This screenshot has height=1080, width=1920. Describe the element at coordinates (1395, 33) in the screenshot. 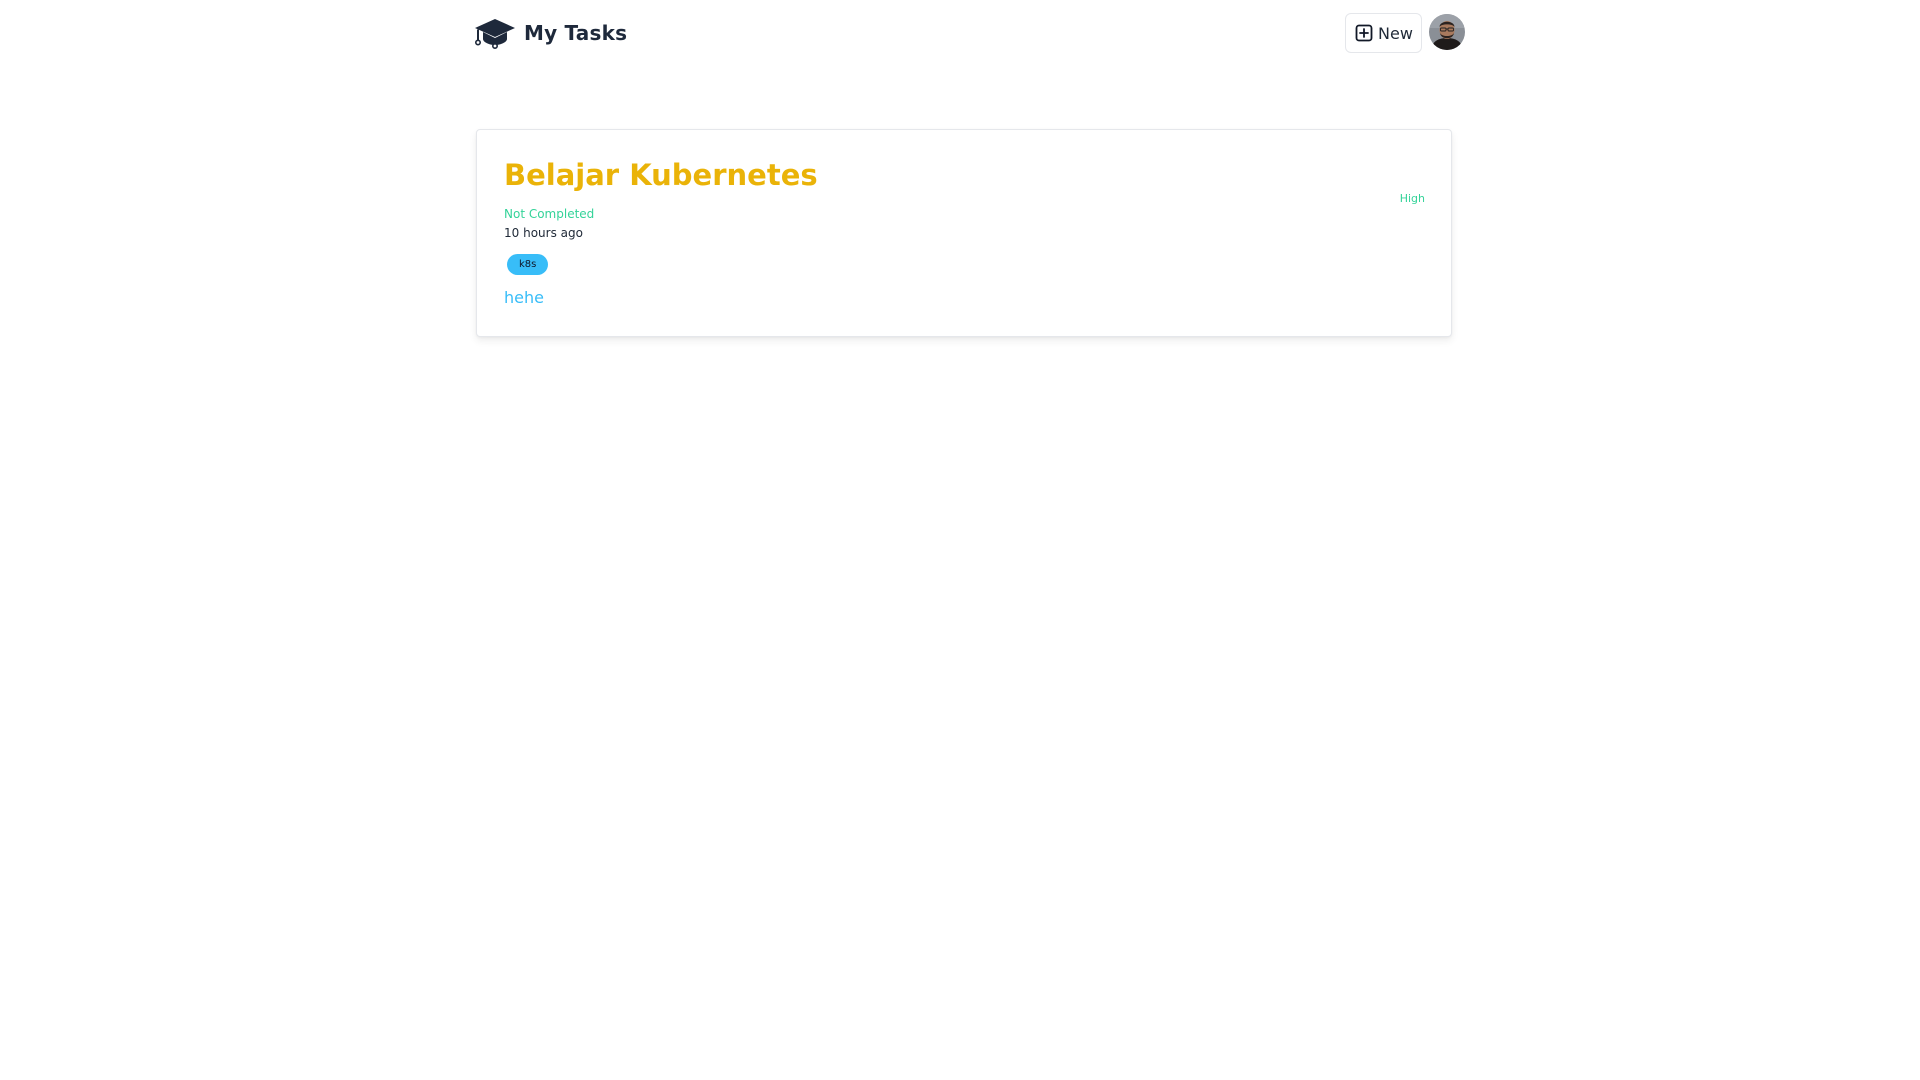

I see `new-button-label: New` at that location.